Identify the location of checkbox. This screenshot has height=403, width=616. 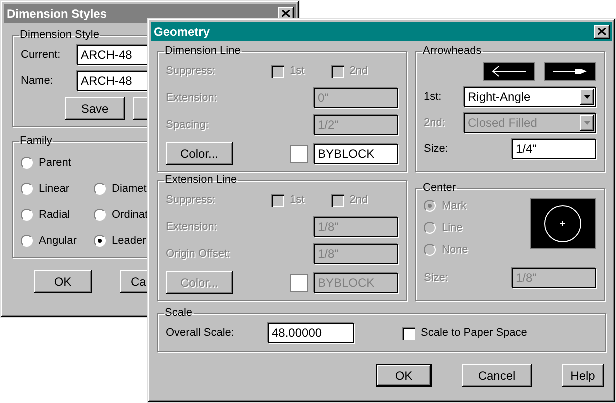
(408, 333).